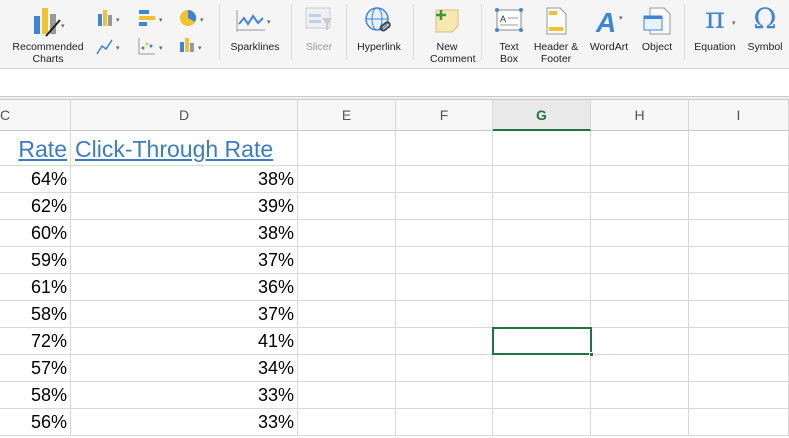  Describe the element at coordinates (347, 148) in the screenshot. I see `header-cell-e` at that location.